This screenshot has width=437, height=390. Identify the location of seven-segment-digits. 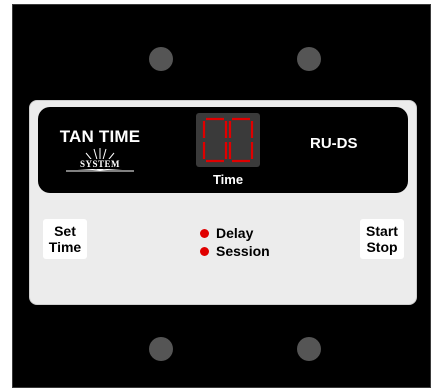
(228, 140).